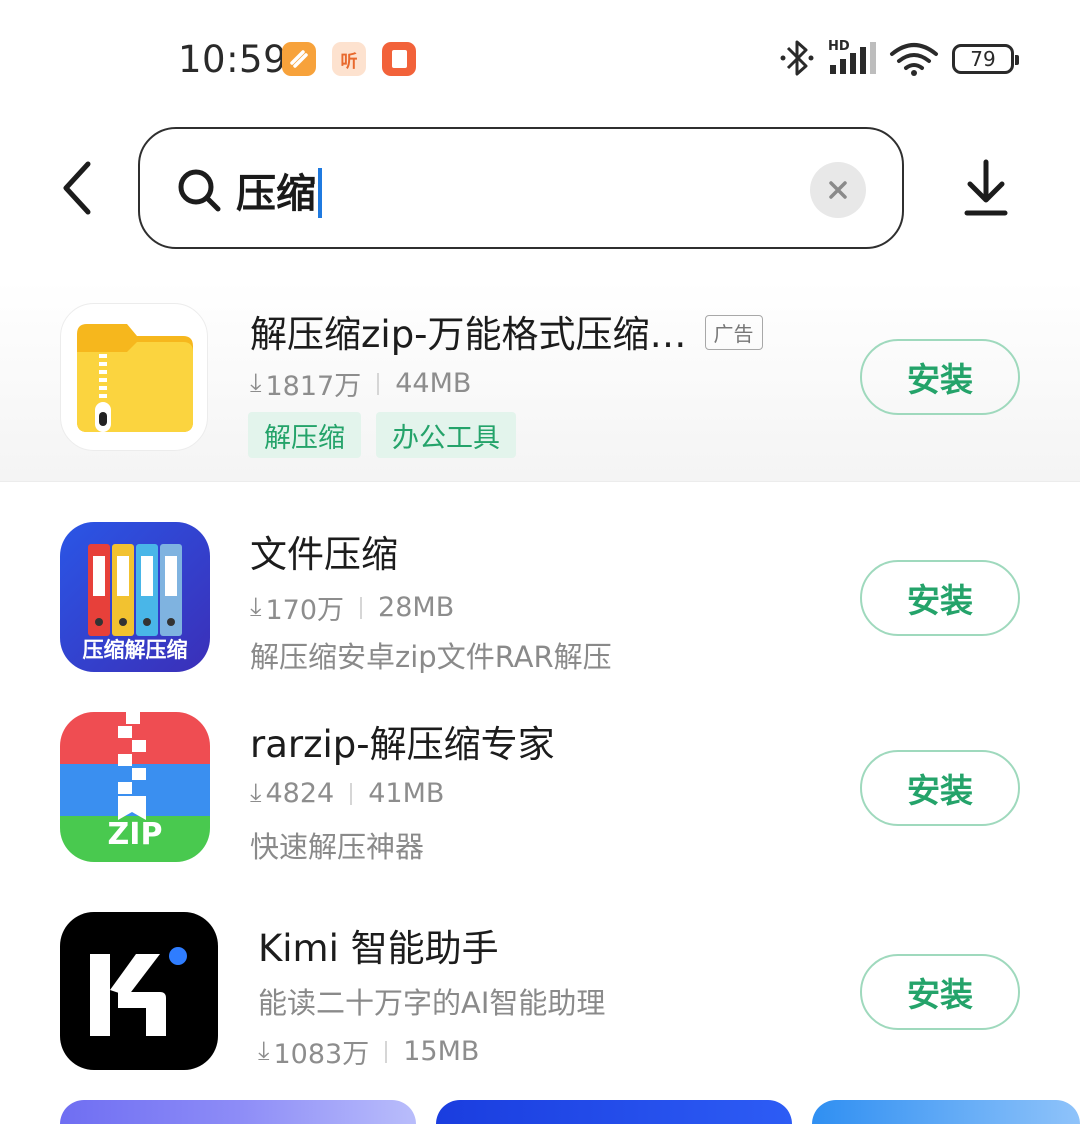 The image size is (1080, 1124). What do you see at coordinates (797, 58) in the screenshot?
I see `bluetooth-icon` at bounding box center [797, 58].